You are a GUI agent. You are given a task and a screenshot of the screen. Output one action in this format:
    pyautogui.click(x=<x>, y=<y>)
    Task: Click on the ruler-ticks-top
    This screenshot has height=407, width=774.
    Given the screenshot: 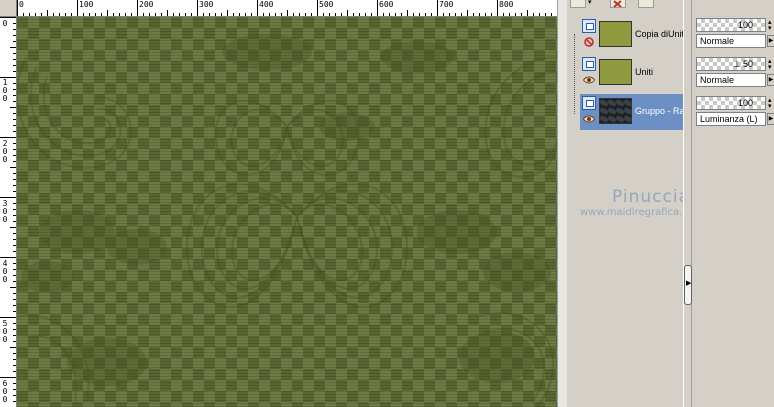 What is the action you would take?
    pyautogui.click(x=284, y=8)
    